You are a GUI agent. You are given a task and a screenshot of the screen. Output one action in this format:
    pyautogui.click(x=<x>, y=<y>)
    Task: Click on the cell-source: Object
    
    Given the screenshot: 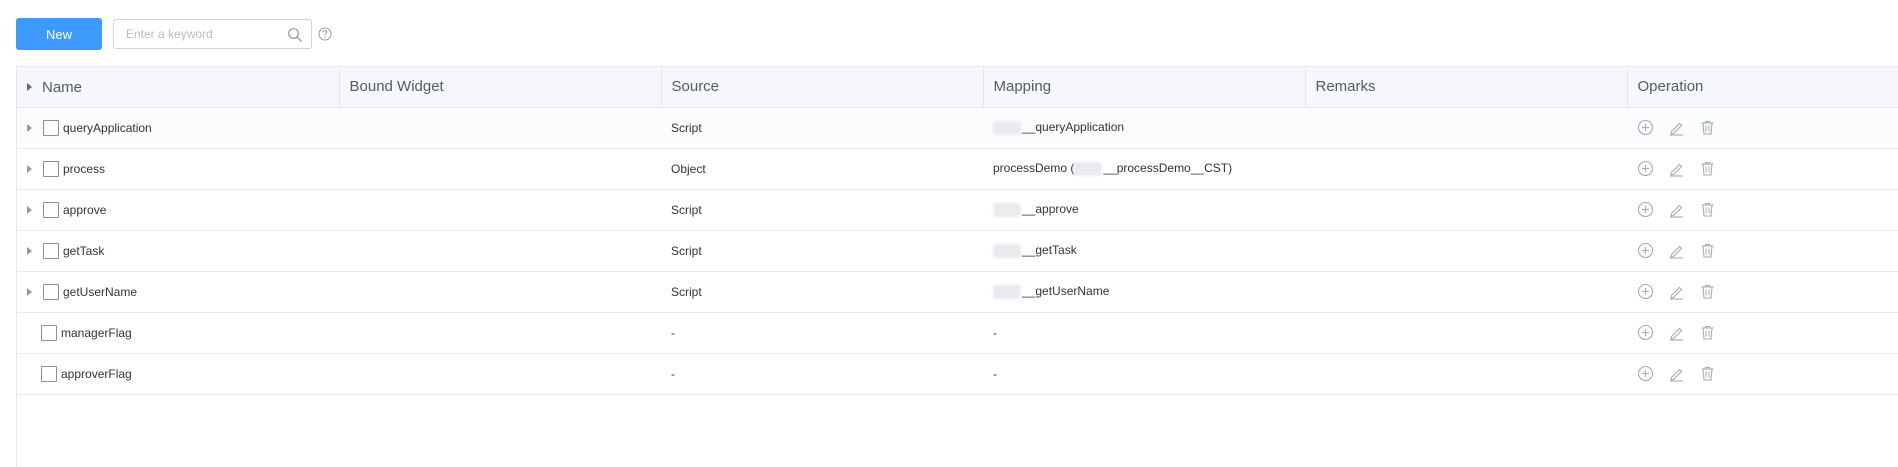 What is the action you would take?
    pyautogui.click(x=688, y=168)
    